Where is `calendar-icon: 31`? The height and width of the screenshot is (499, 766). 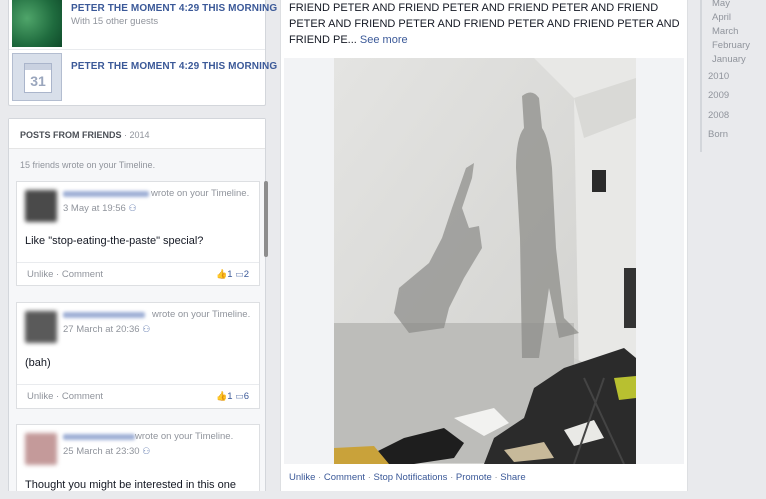
calendar-icon: 31 is located at coordinates (37, 77).